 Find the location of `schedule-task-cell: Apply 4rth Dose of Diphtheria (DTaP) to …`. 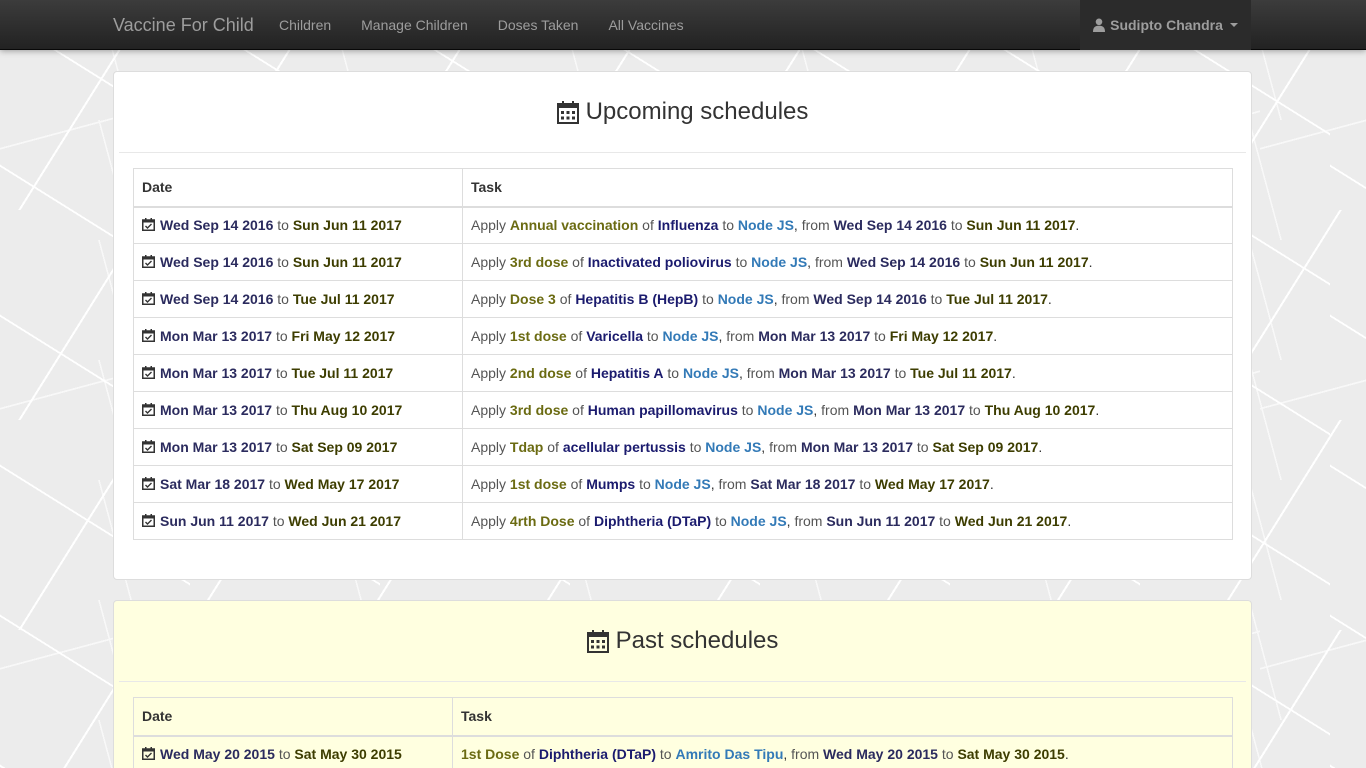

schedule-task-cell: Apply 4rth Dose of Diphtheria (DTaP) to … is located at coordinates (847, 521).